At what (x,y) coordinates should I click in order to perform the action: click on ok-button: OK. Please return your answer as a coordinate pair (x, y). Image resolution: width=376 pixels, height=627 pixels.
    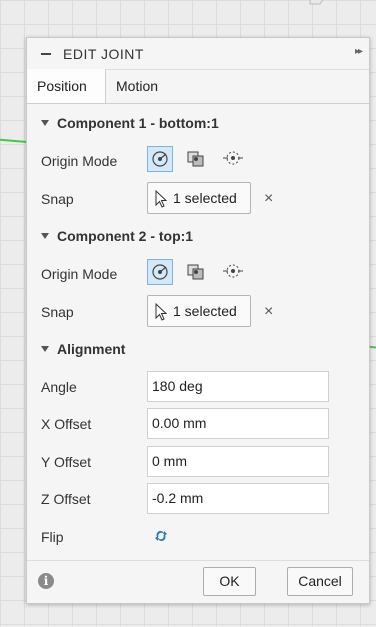
    Looking at the image, I should click on (229, 581).